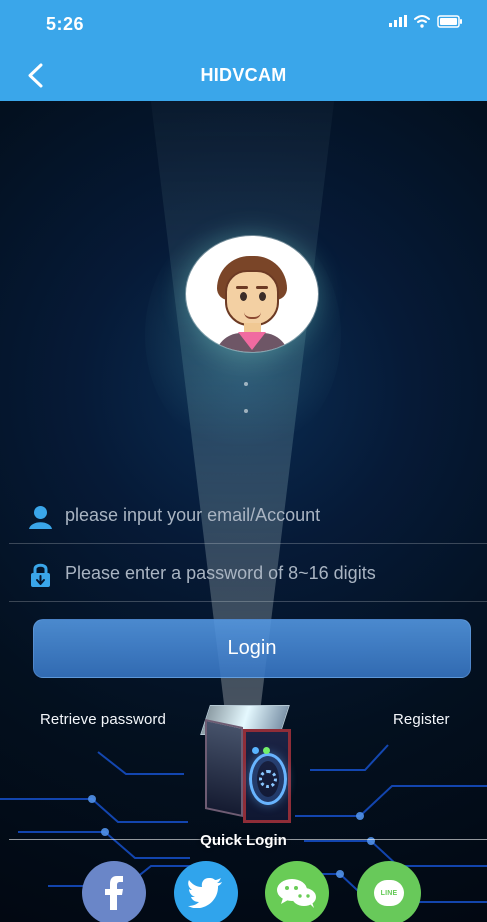 The width and height of the screenshot is (487, 922). I want to click on facebook-icon, so click(114, 893).